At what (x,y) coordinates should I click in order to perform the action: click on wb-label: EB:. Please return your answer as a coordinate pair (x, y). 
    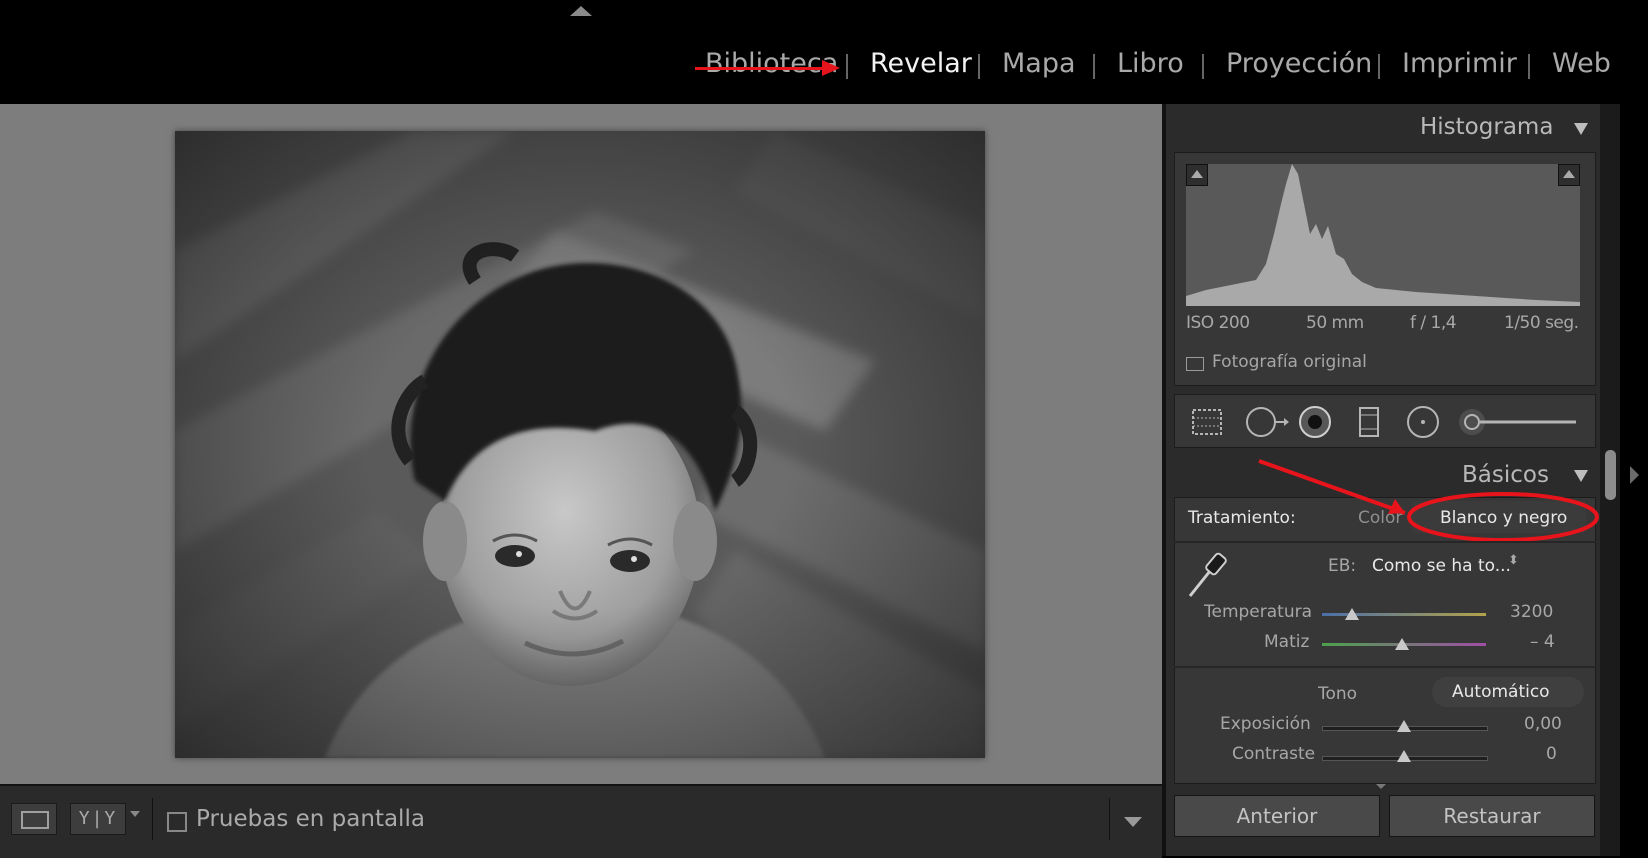
    Looking at the image, I should click on (1342, 566).